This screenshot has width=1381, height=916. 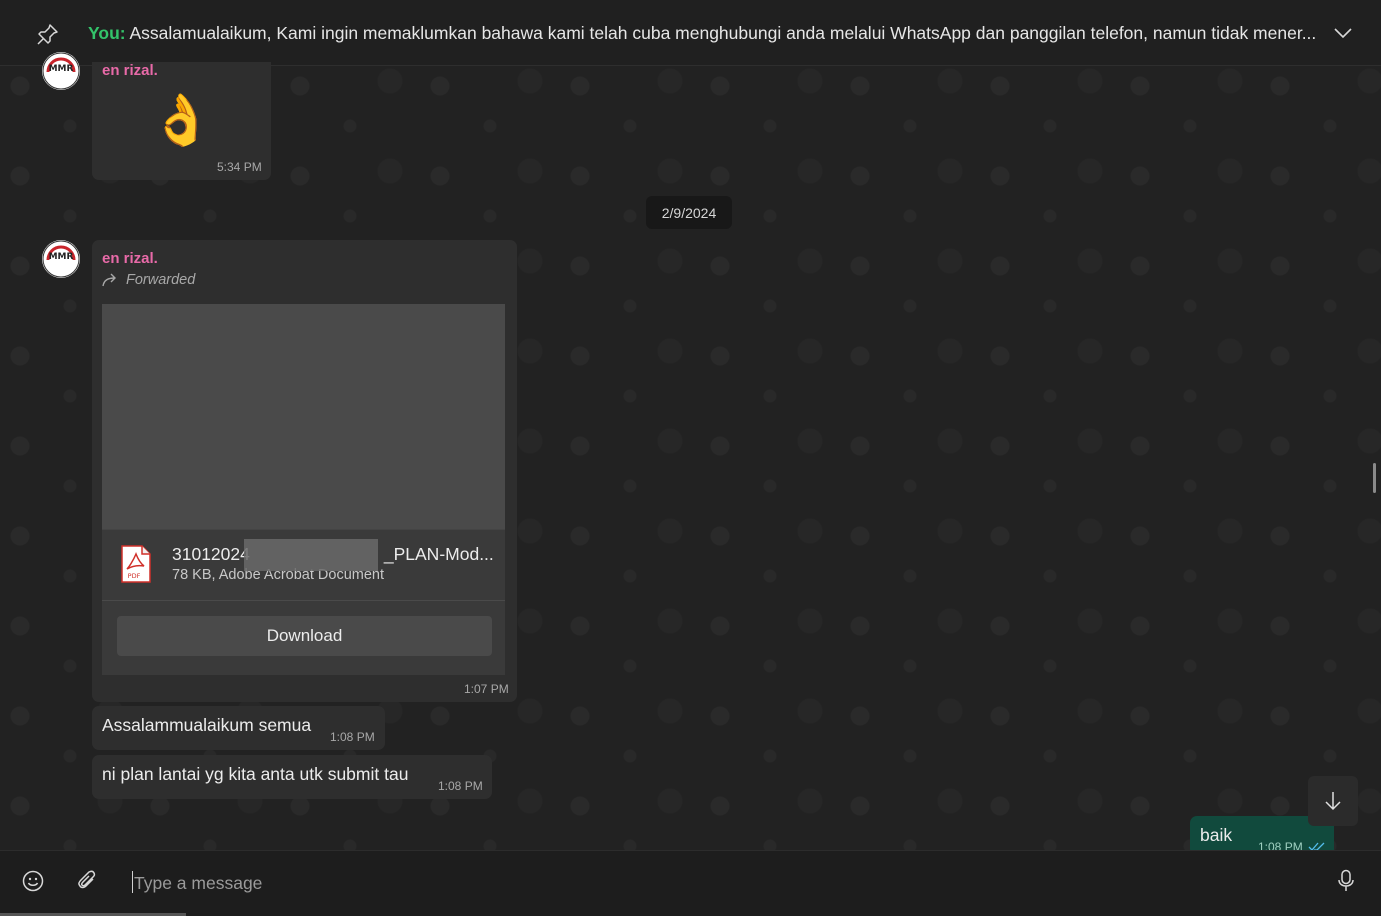 I want to click on message-time: 1:07 PM, so click(x=486, y=689).